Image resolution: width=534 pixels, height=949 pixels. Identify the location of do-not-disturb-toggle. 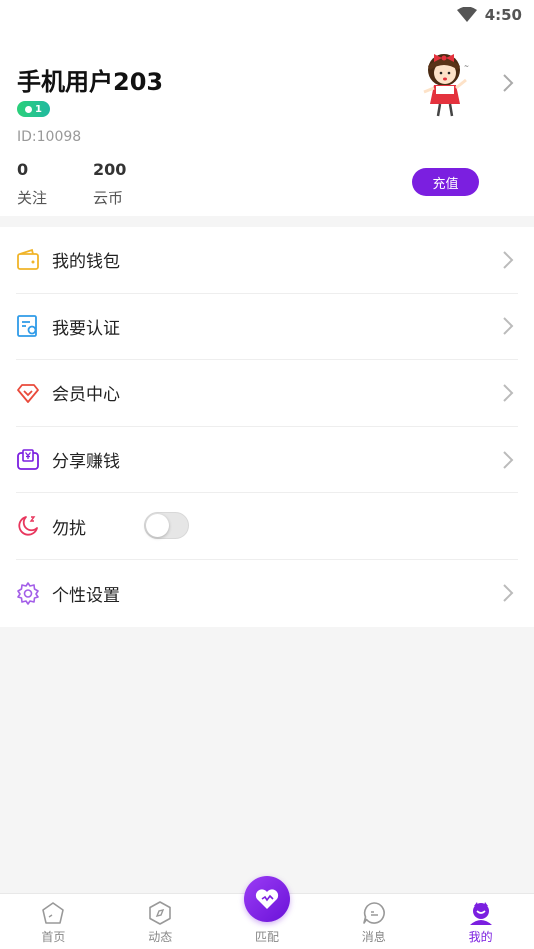
(166, 526).